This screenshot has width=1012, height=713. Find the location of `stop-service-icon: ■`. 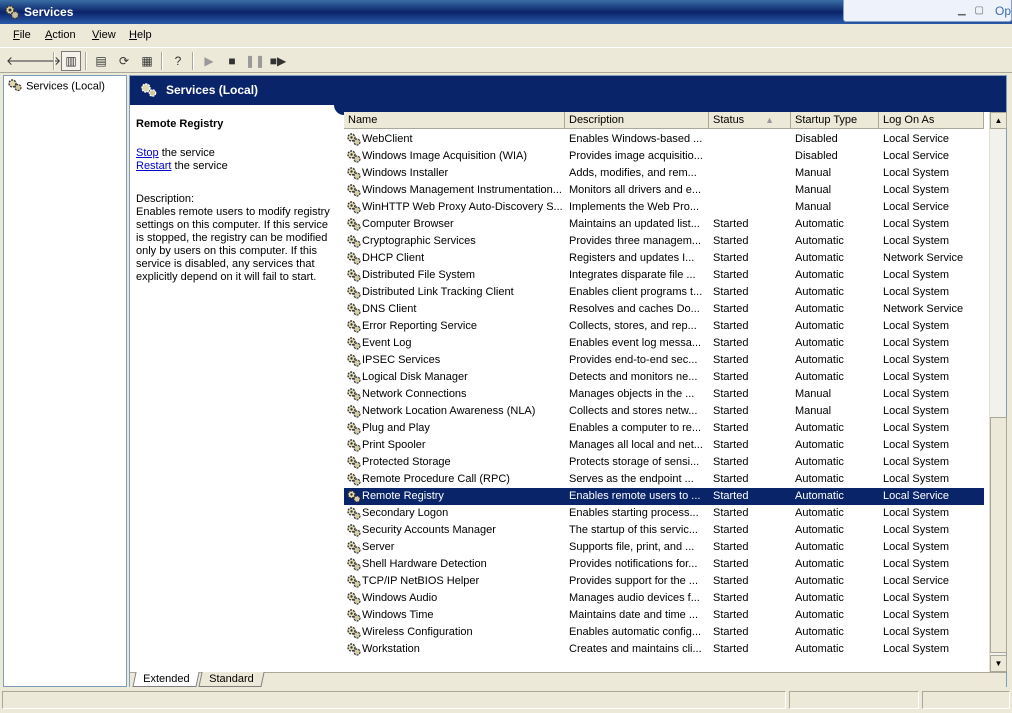

stop-service-icon: ■ is located at coordinates (232, 61).